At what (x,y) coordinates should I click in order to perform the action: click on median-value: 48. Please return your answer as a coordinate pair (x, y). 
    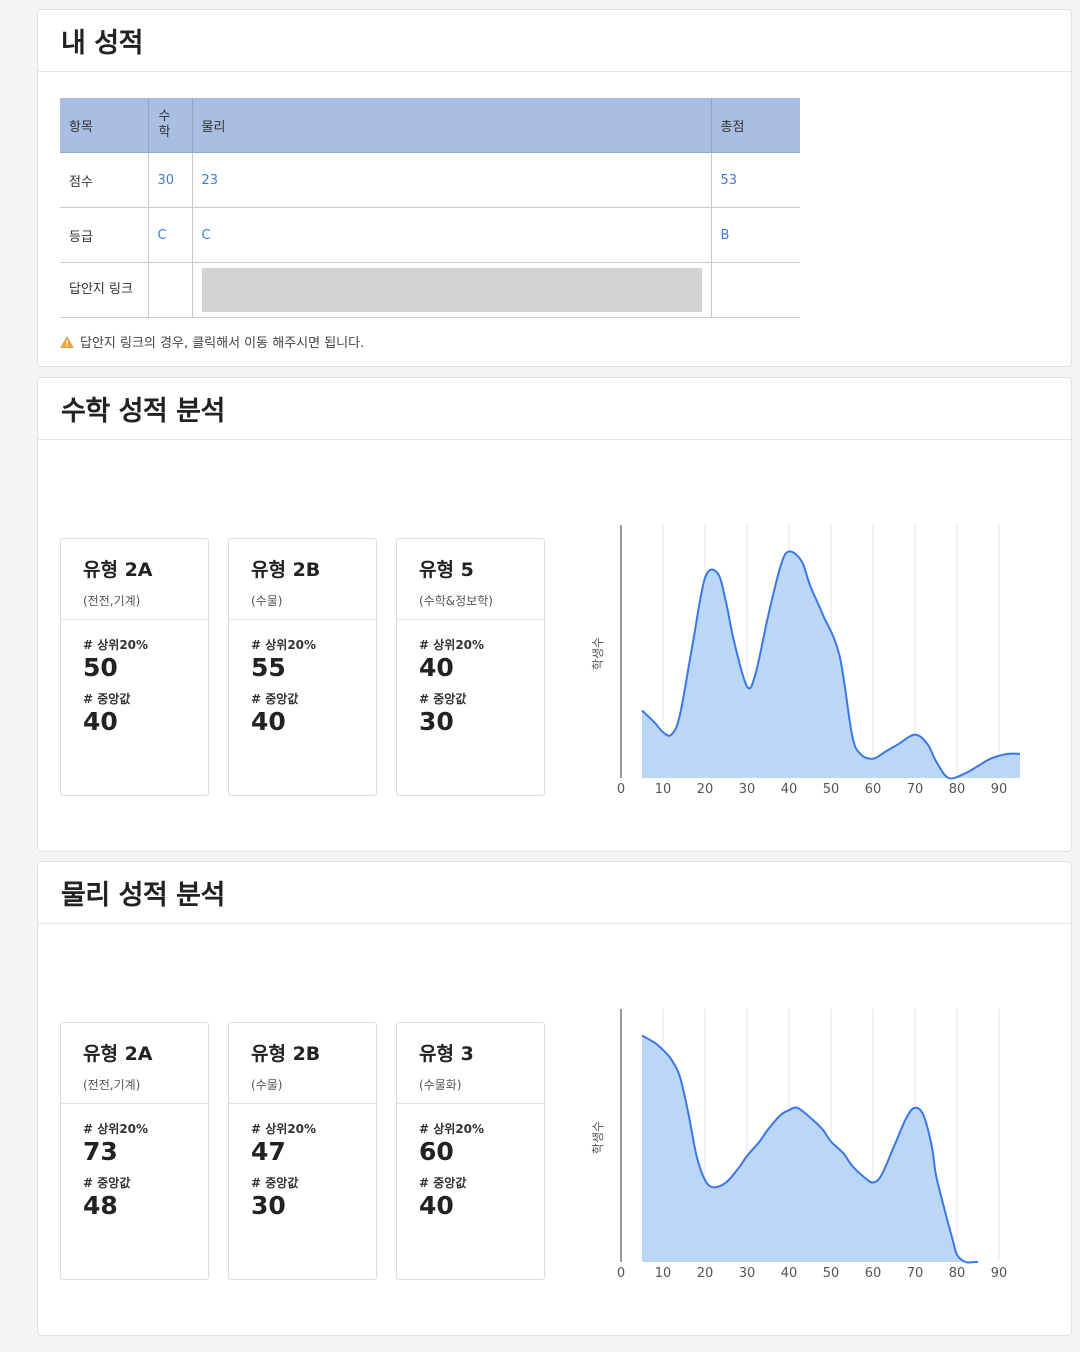
    Looking at the image, I should click on (100, 1205).